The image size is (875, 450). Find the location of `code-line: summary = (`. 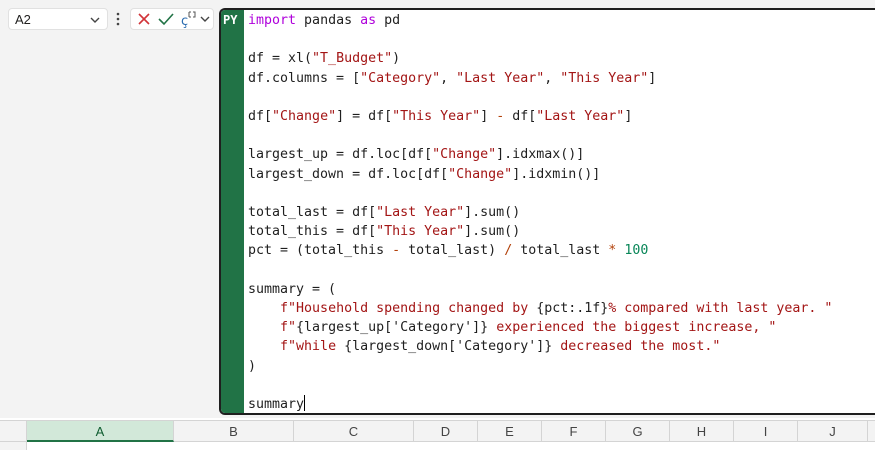

code-line: summary = ( is located at coordinates (292, 289).